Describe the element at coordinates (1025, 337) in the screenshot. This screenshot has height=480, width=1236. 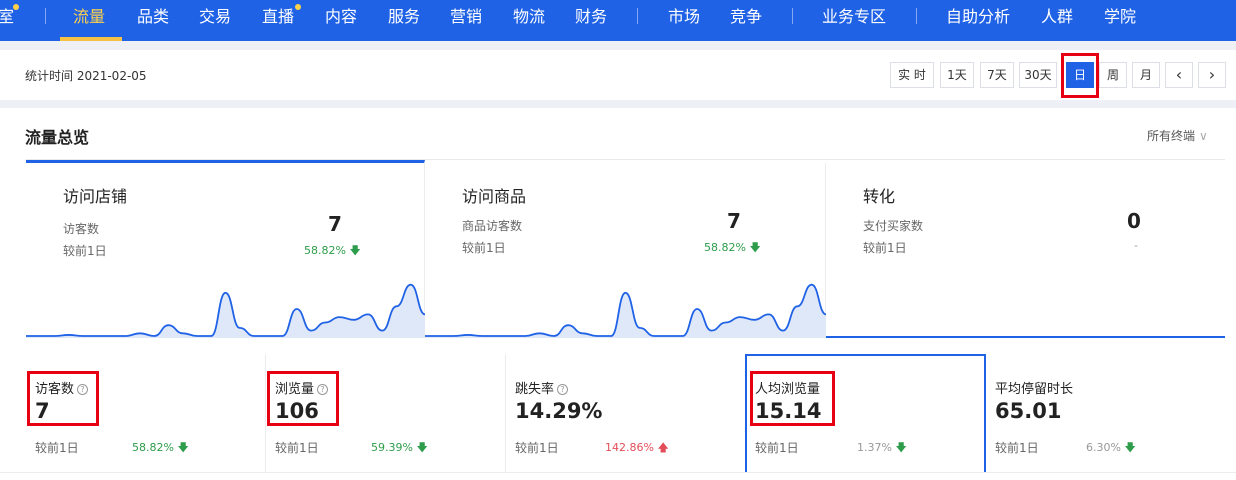
I see `sparkline-baseline` at that location.